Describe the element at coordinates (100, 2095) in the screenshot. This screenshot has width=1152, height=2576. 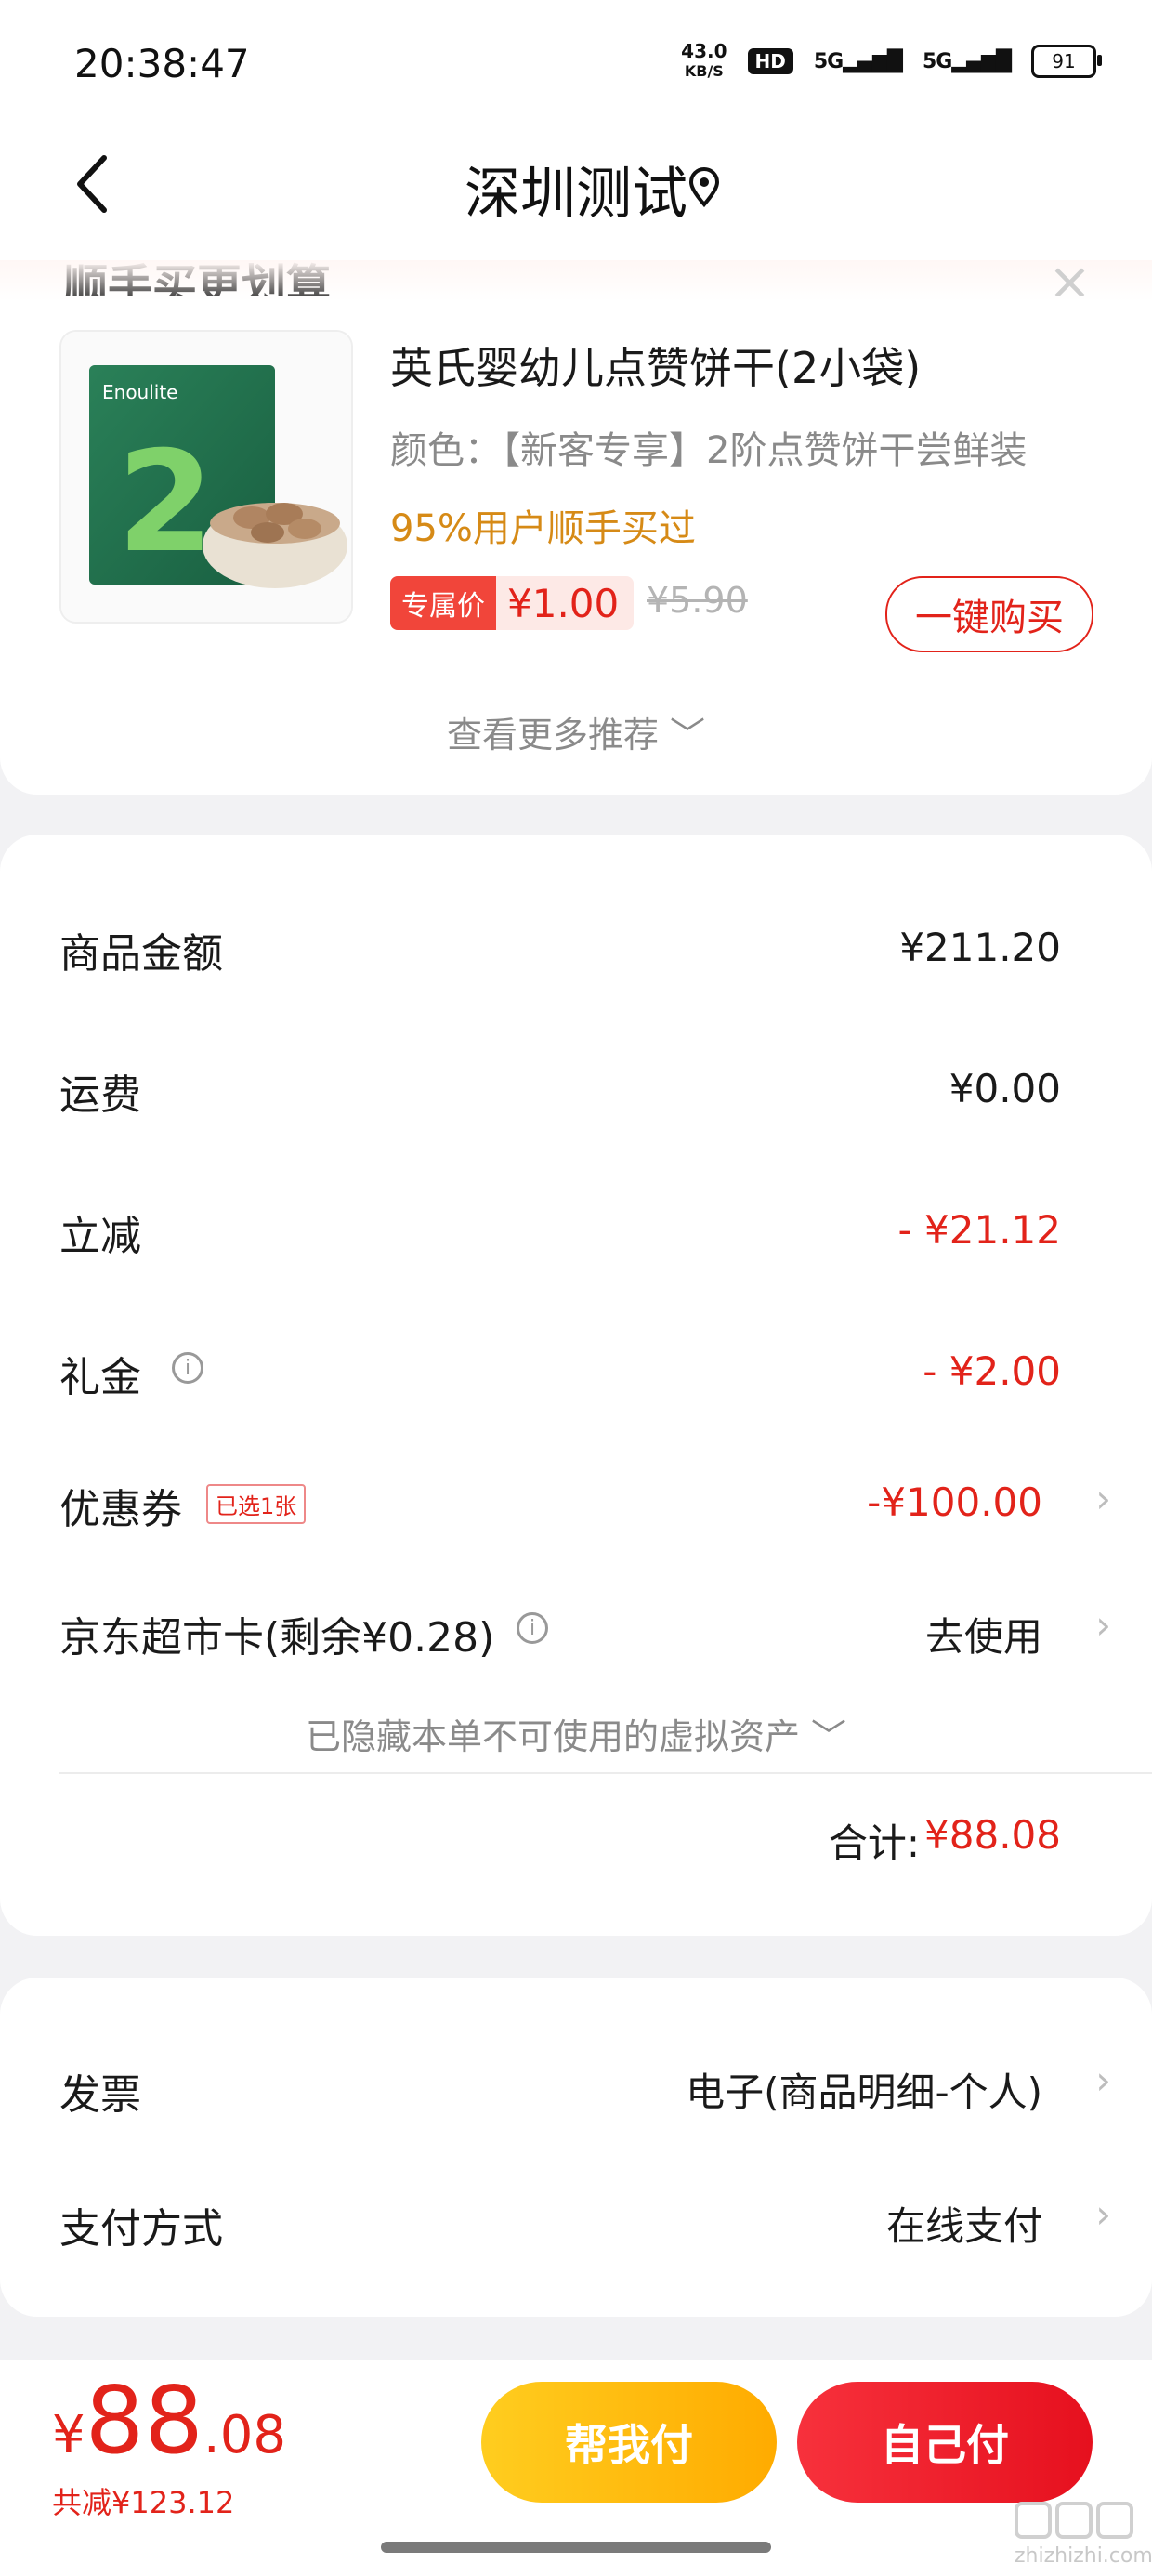
I see `invoice-label: 发票` at that location.